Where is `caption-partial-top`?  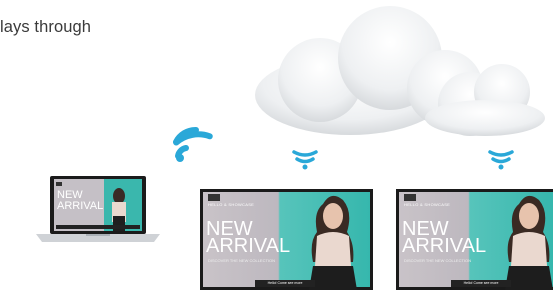 caption-partial-top is located at coordinates (64, 4).